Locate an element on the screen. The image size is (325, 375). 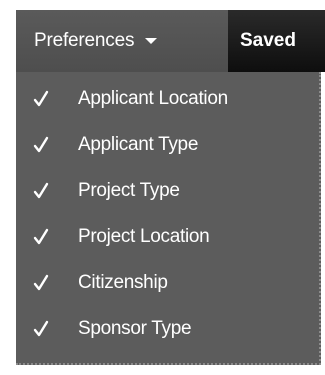
menu-item-sponsor-type: Sponsor Type is located at coordinates (166, 329).